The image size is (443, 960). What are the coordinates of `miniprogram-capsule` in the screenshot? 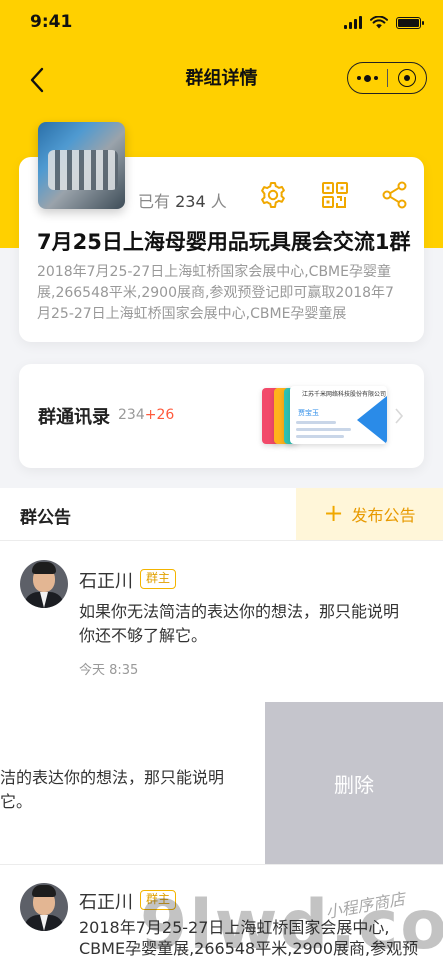 It's located at (387, 78).